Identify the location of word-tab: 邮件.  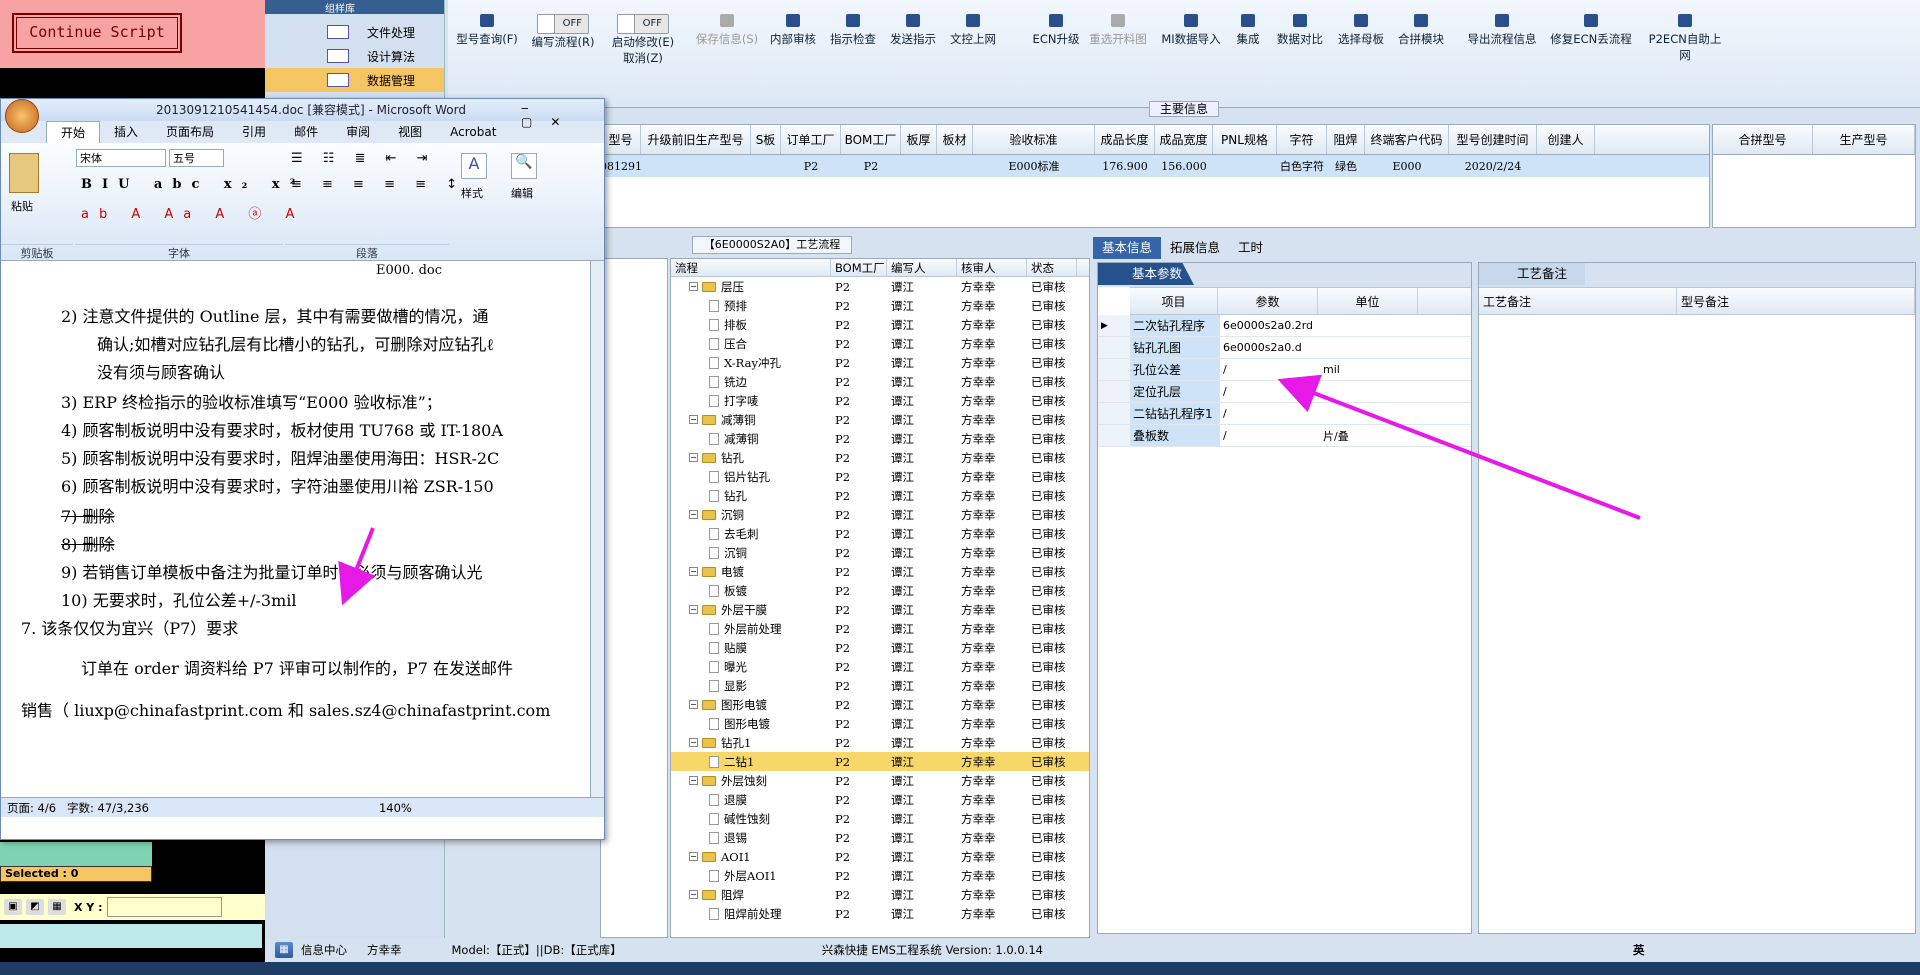
(306, 132).